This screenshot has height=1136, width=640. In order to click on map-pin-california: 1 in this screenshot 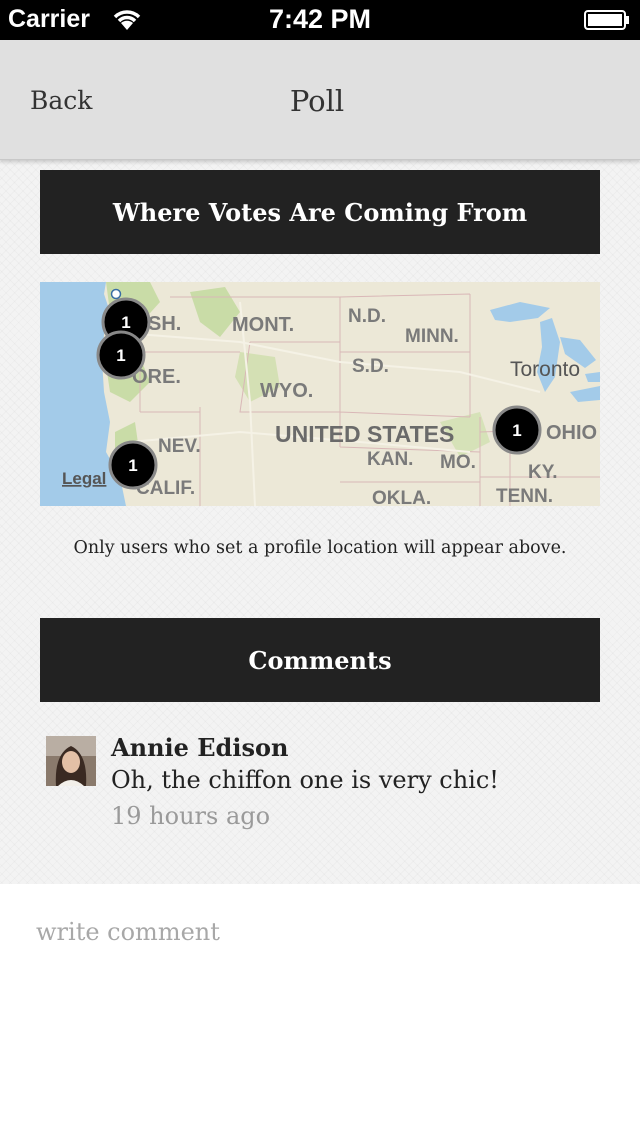, I will do `click(133, 465)`.